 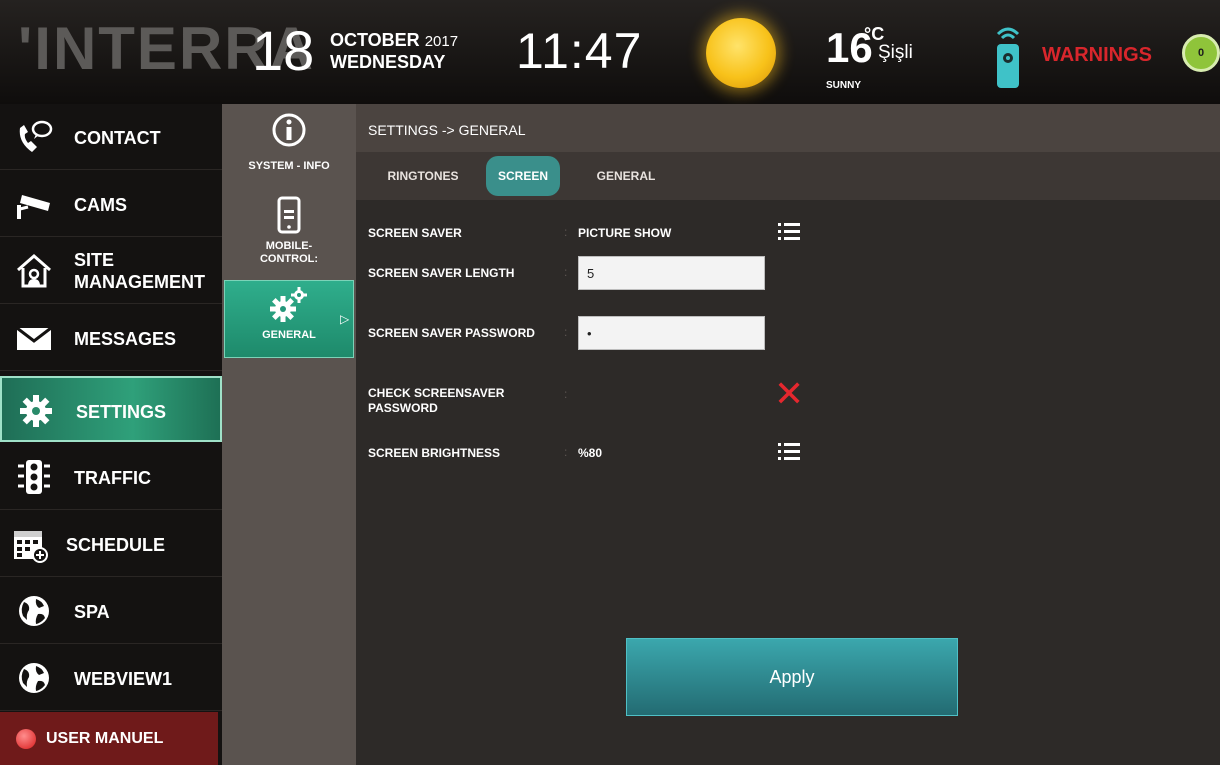 What do you see at coordinates (139, 271) in the screenshot?
I see `menu-label-site-management: SITE MANAGEMENT` at bounding box center [139, 271].